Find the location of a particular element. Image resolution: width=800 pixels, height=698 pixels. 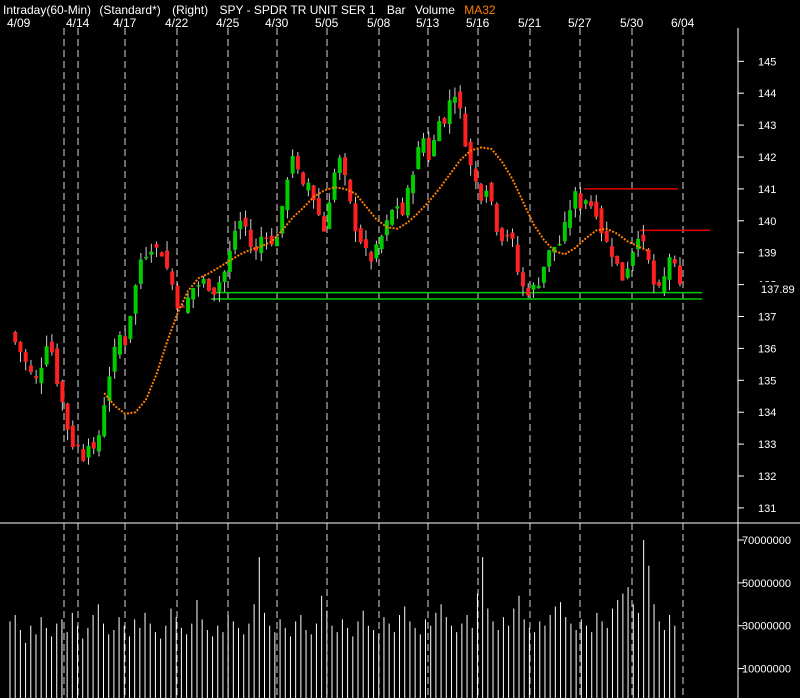

price-tick-label: 141 is located at coordinates (767, 190).